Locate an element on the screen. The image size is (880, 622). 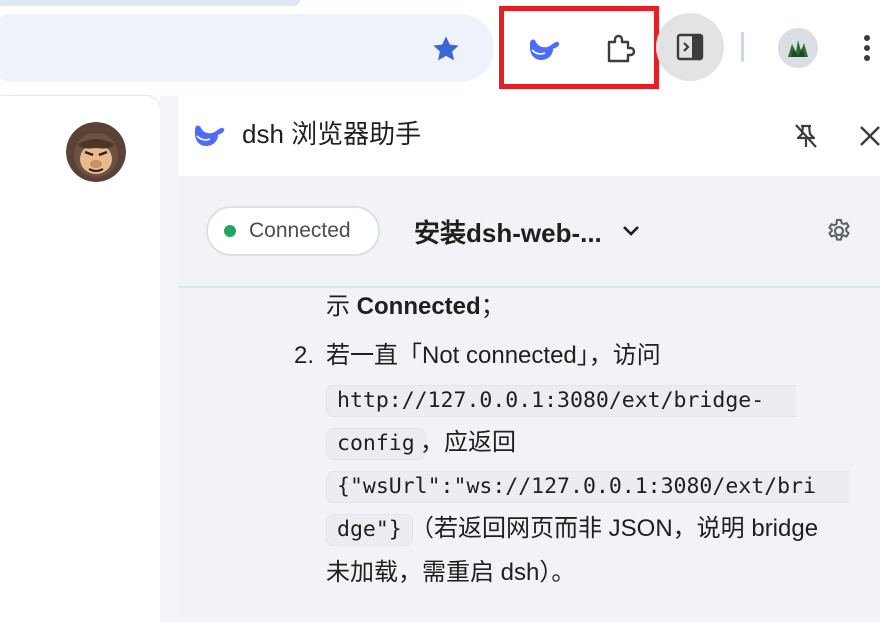
extensions-button is located at coordinates (620, 48).